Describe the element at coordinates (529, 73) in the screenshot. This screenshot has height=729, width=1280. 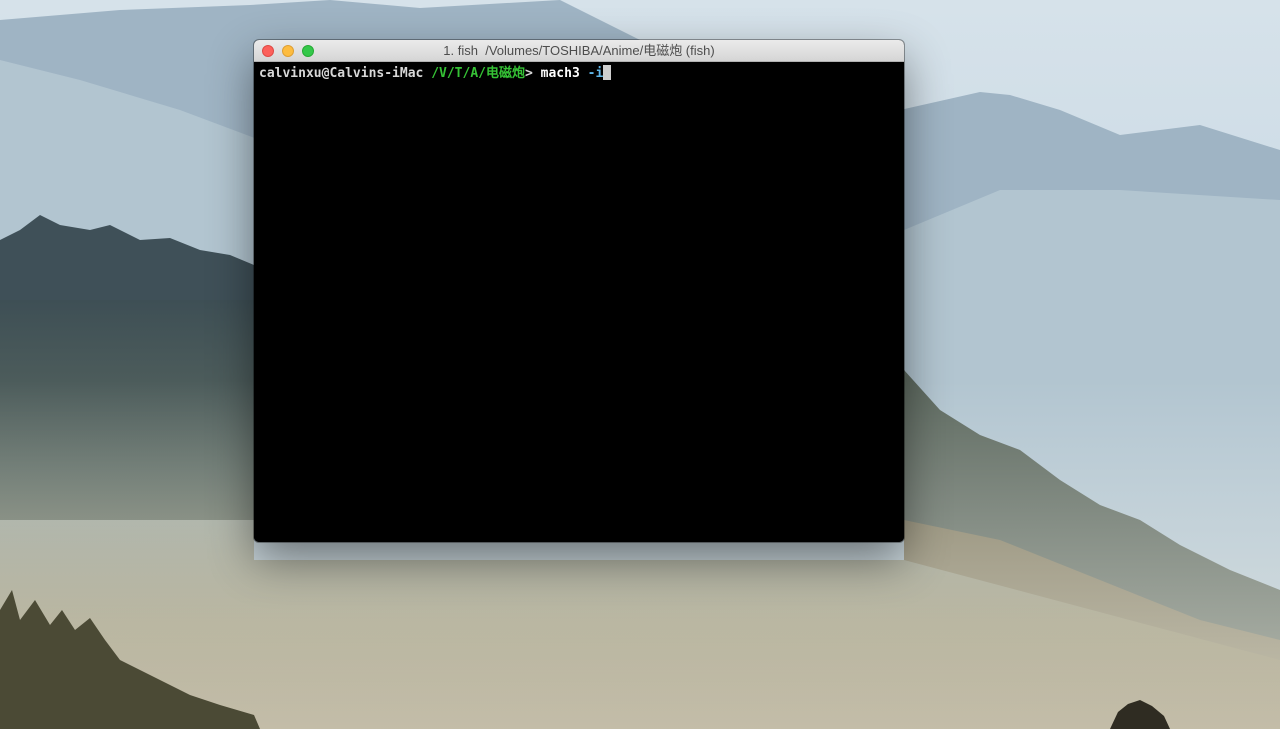
I see `prompt-symbol: >` at that location.